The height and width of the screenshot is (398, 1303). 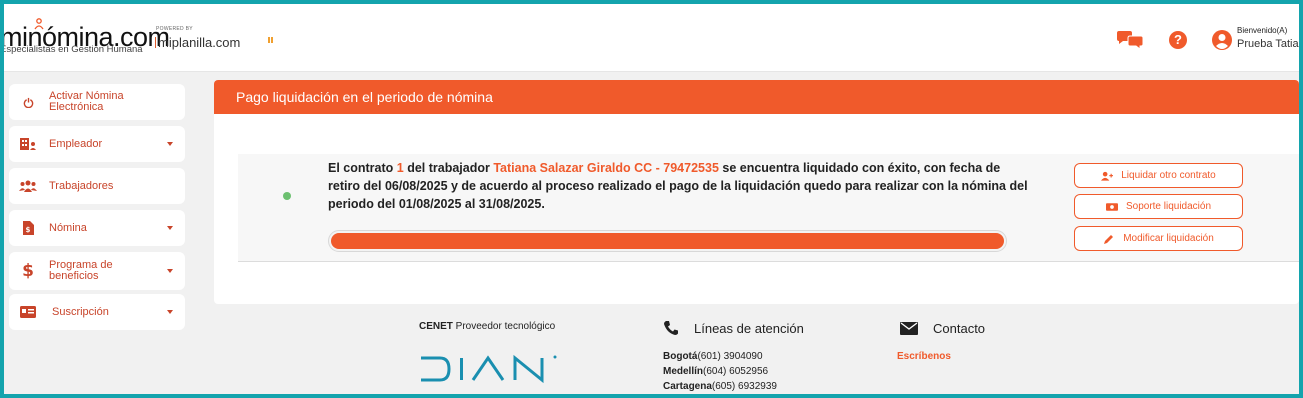 What do you see at coordinates (81, 270) in the screenshot?
I see `sidebar-item-label: Programa de beneficios` at bounding box center [81, 270].